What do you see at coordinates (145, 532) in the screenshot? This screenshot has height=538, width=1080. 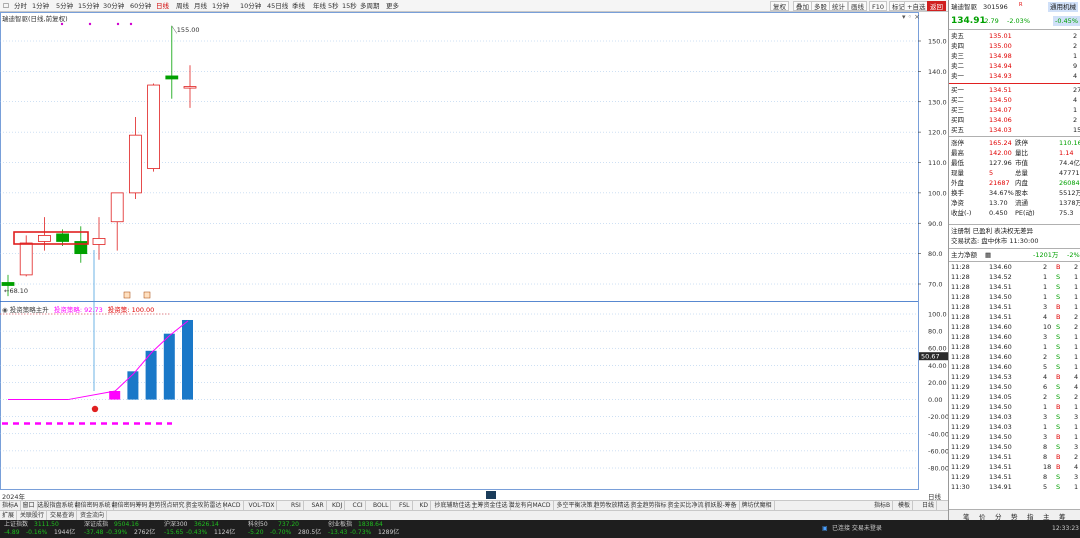 I see `index-amount: 2762亿` at bounding box center [145, 532].